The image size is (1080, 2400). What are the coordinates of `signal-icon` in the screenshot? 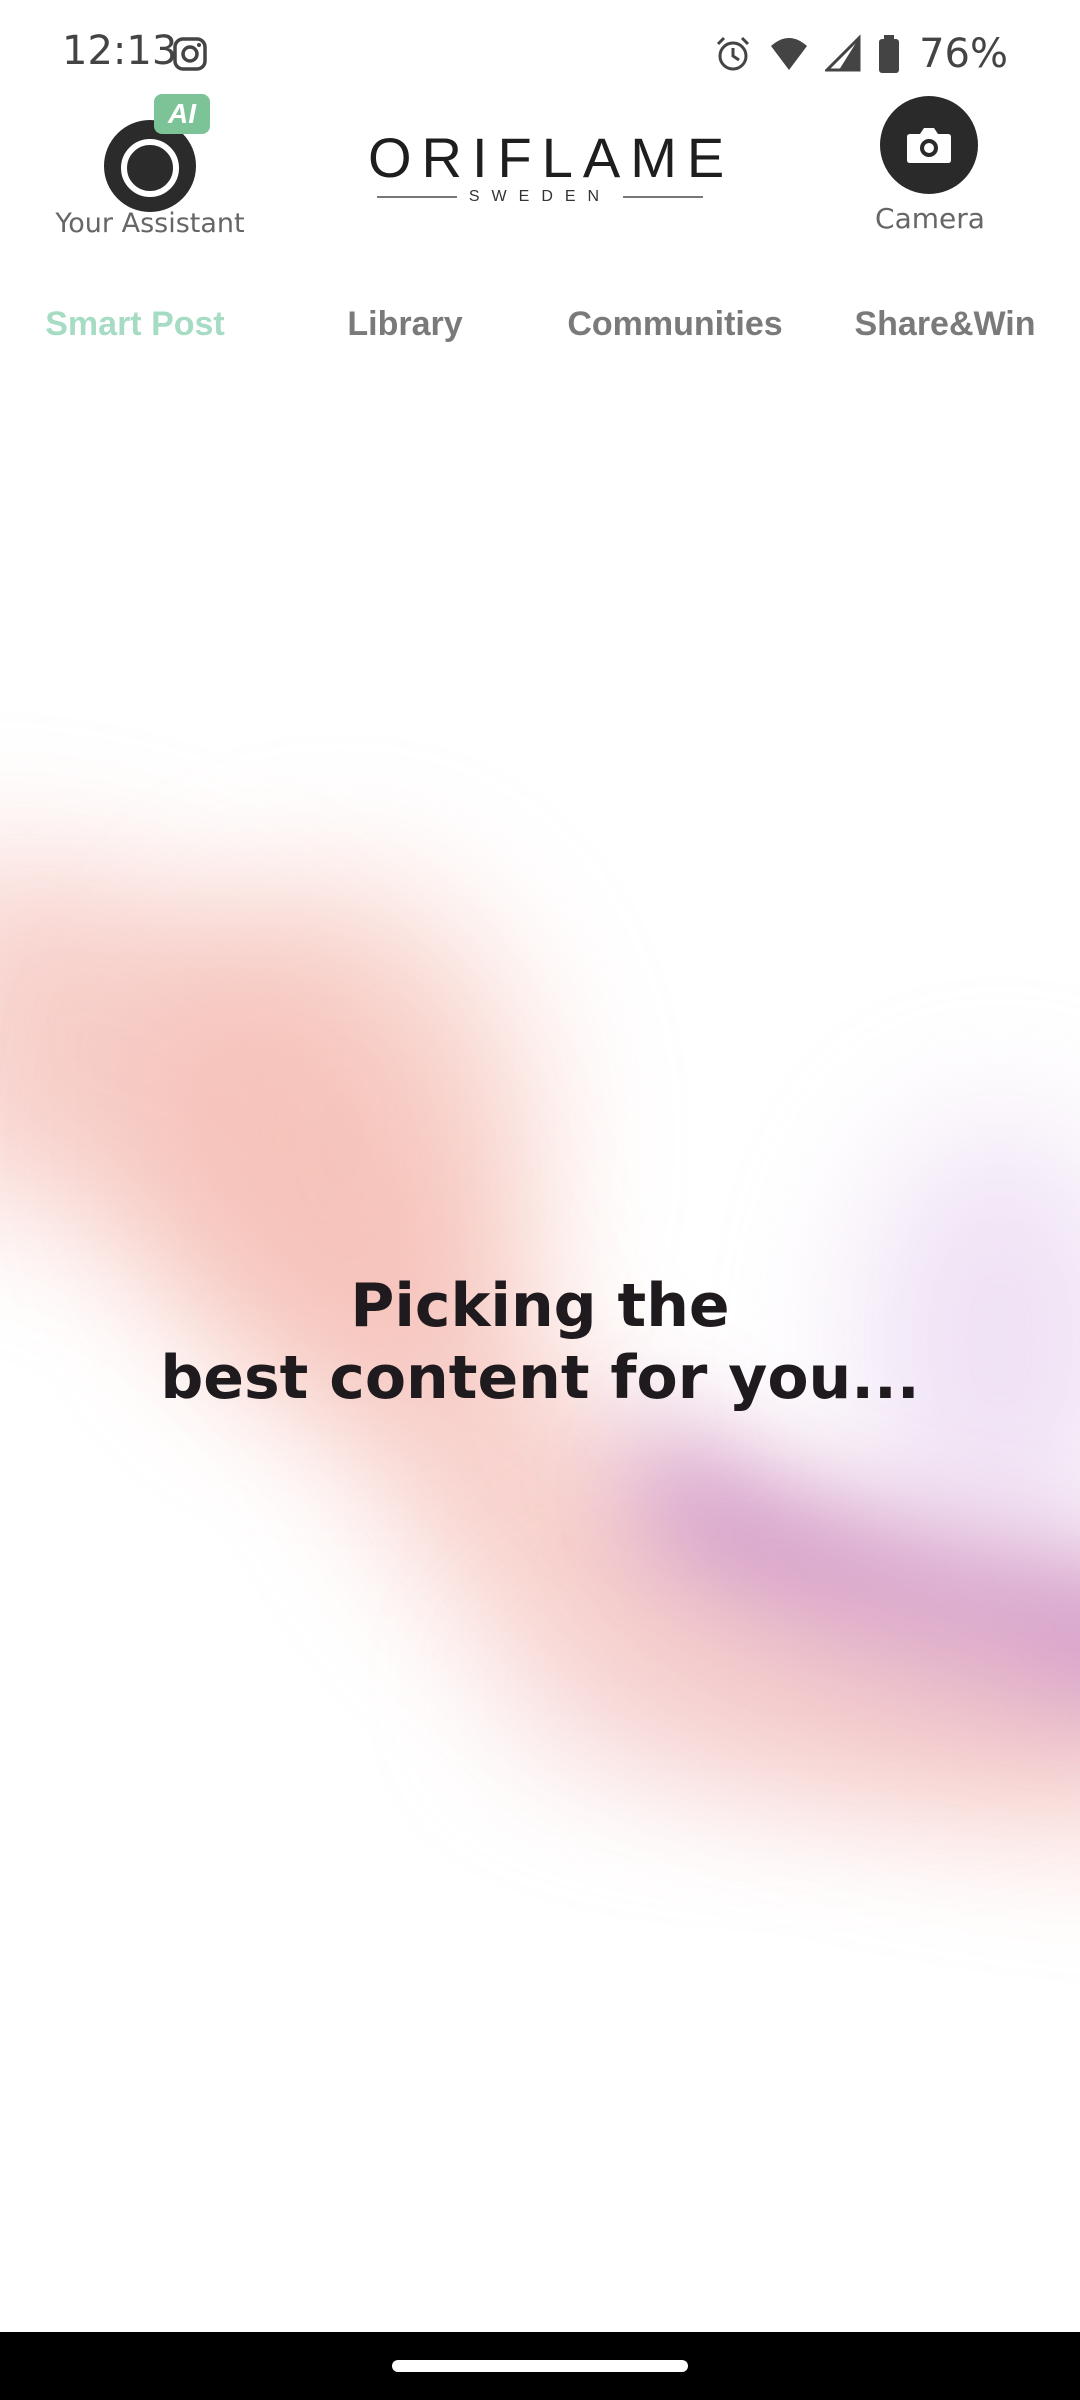 It's located at (843, 53).